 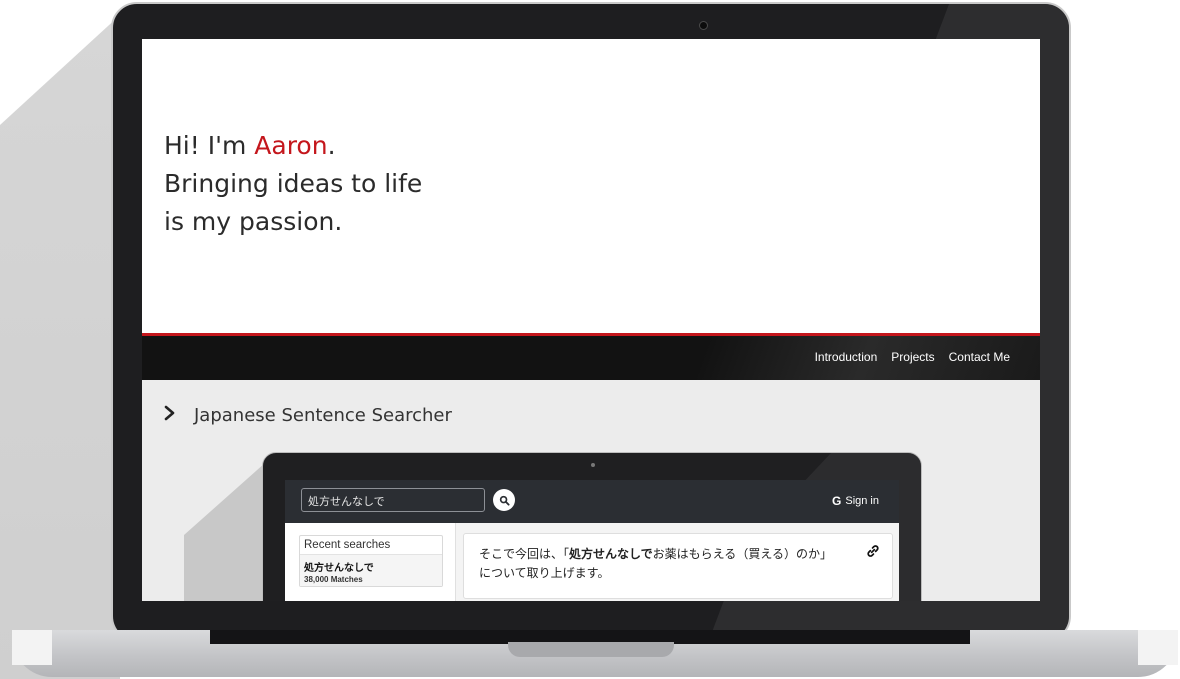 What do you see at coordinates (873, 553) in the screenshot?
I see `link-icon` at bounding box center [873, 553].